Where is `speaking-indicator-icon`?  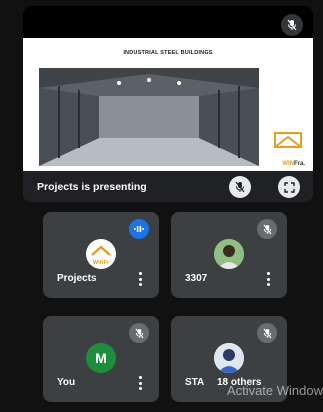
speaking-indicator-icon is located at coordinates (139, 229).